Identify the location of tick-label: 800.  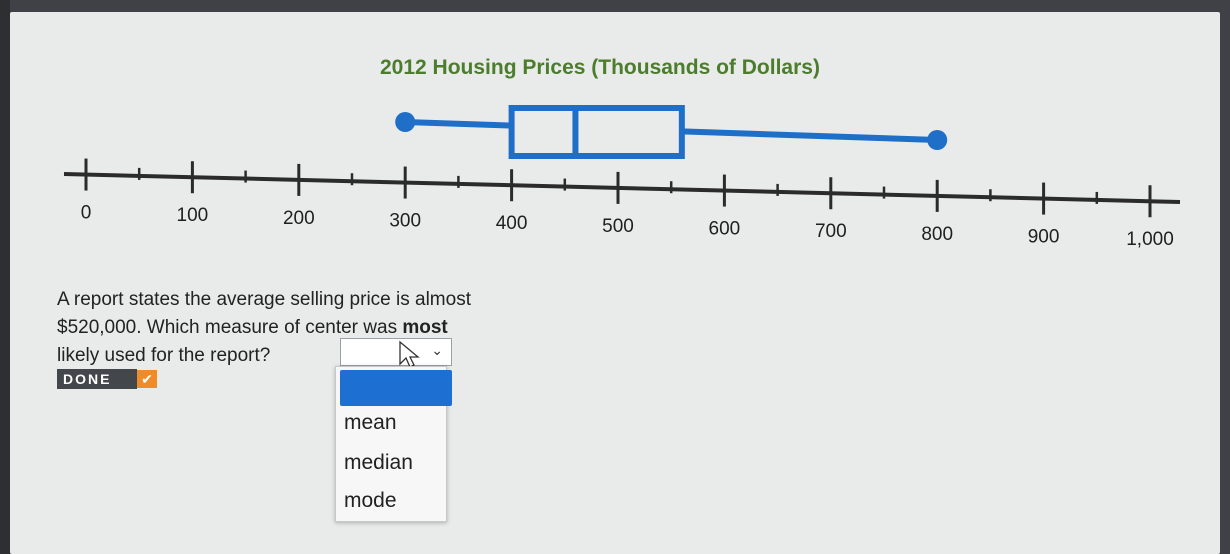
(937, 234).